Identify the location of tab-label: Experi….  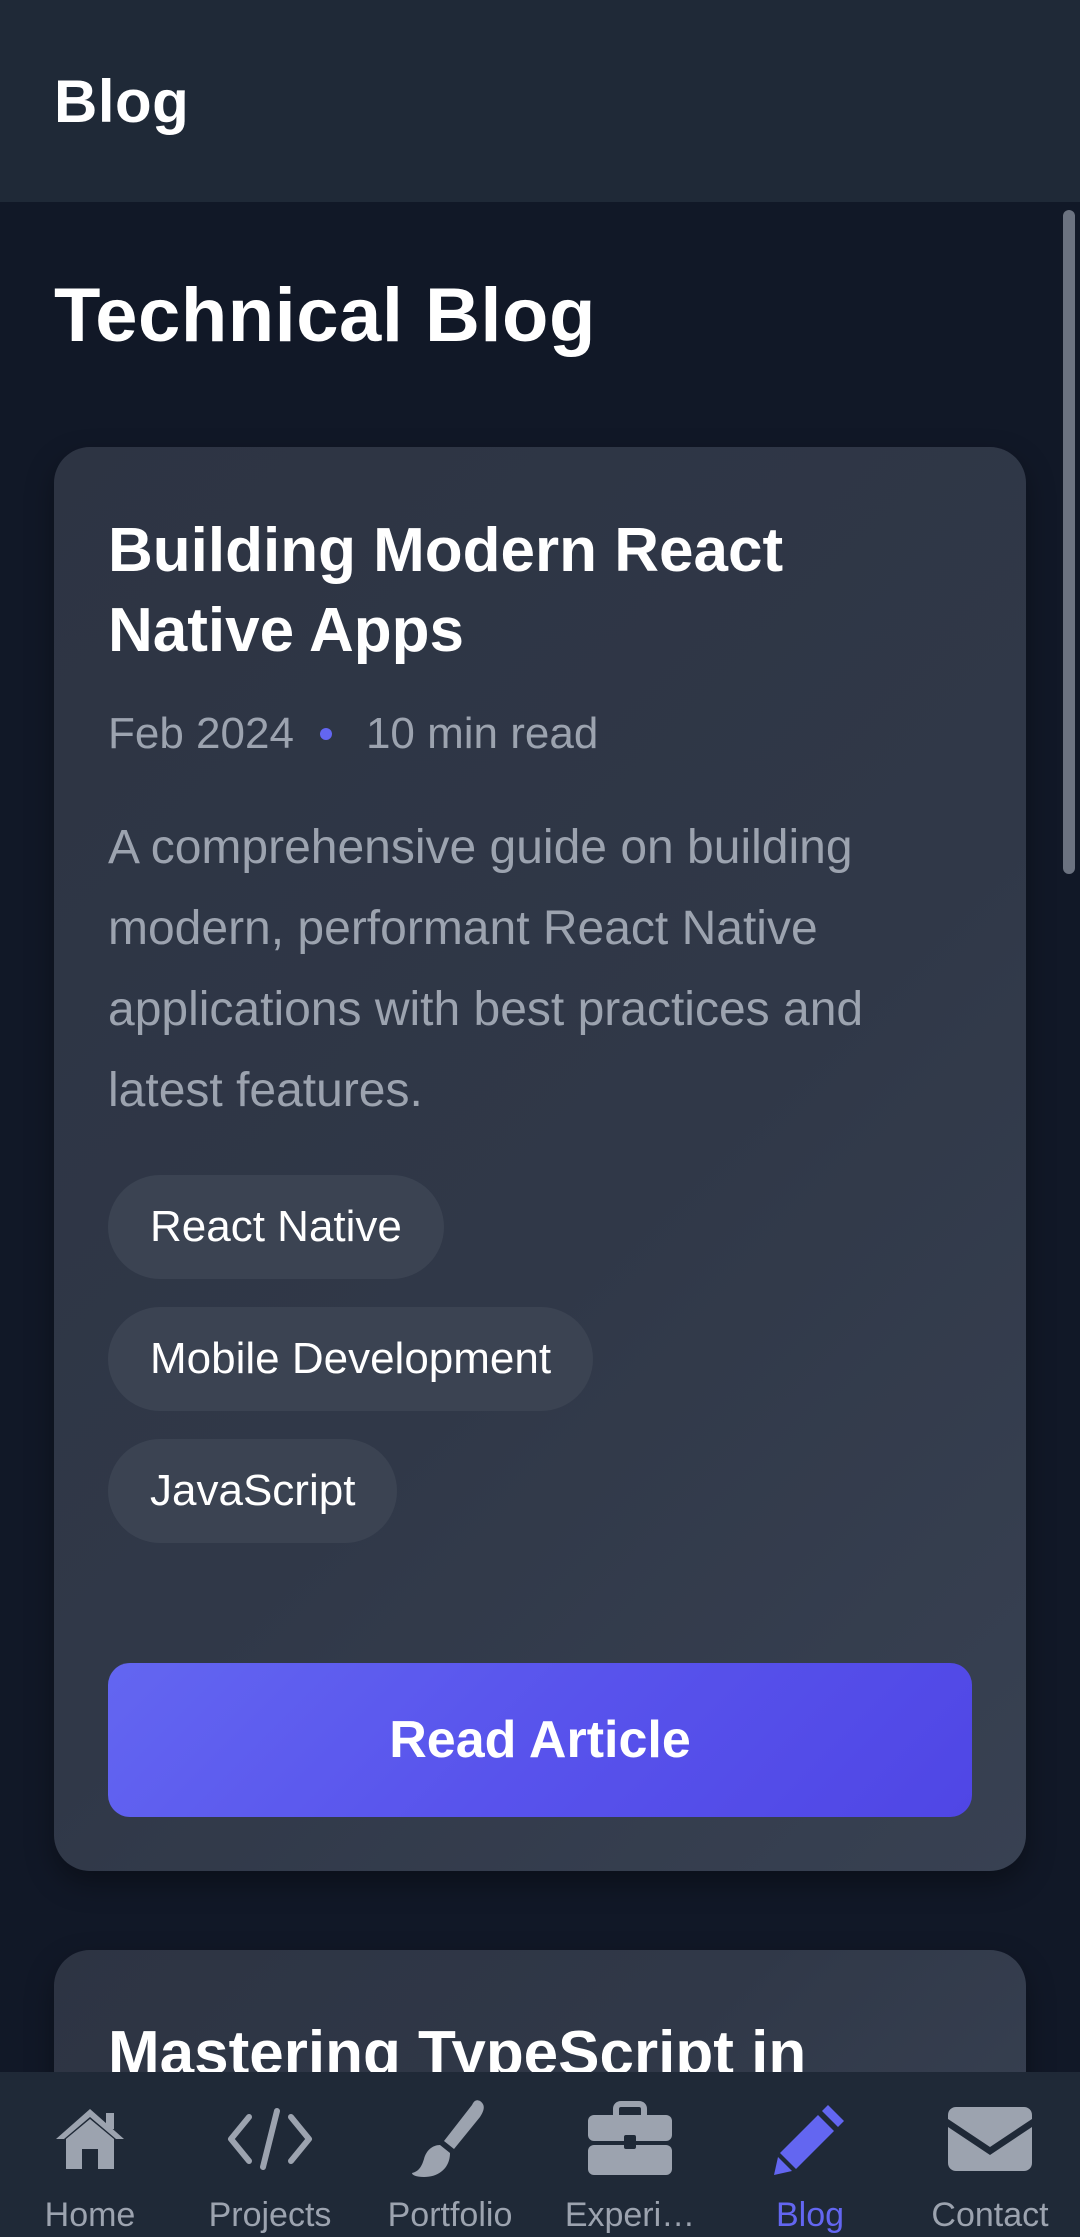
(630, 2215).